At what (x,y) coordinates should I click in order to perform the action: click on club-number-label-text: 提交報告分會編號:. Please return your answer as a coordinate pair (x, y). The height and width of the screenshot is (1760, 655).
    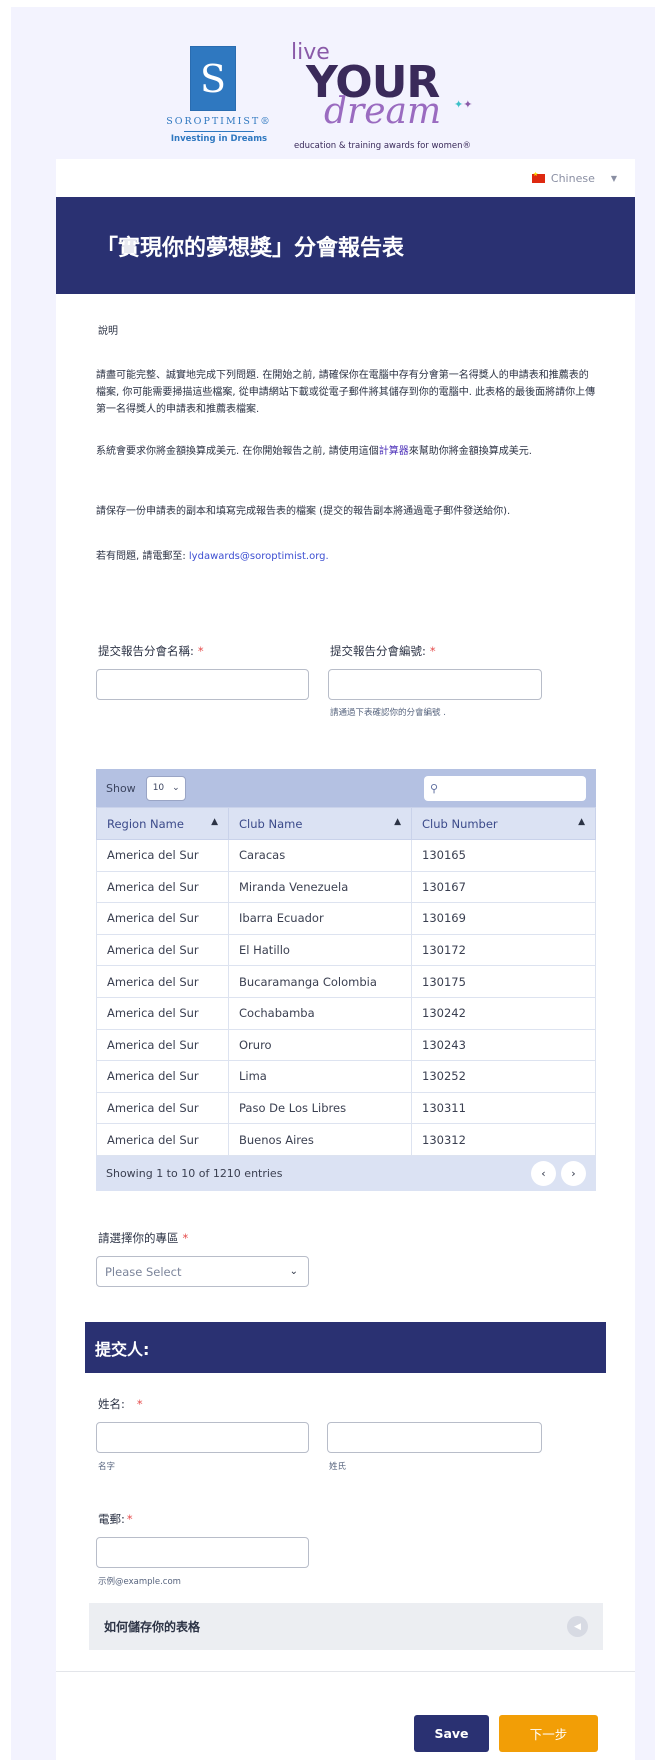
    Looking at the image, I should click on (378, 651).